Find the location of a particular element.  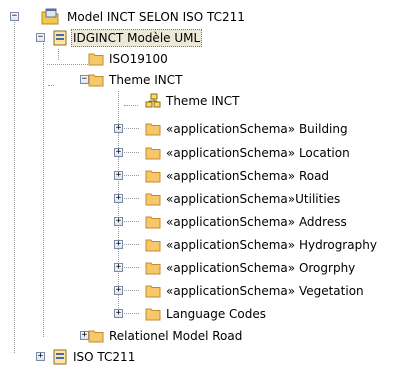

tree-node-label: «applicationSchema» Building is located at coordinates (257, 129).